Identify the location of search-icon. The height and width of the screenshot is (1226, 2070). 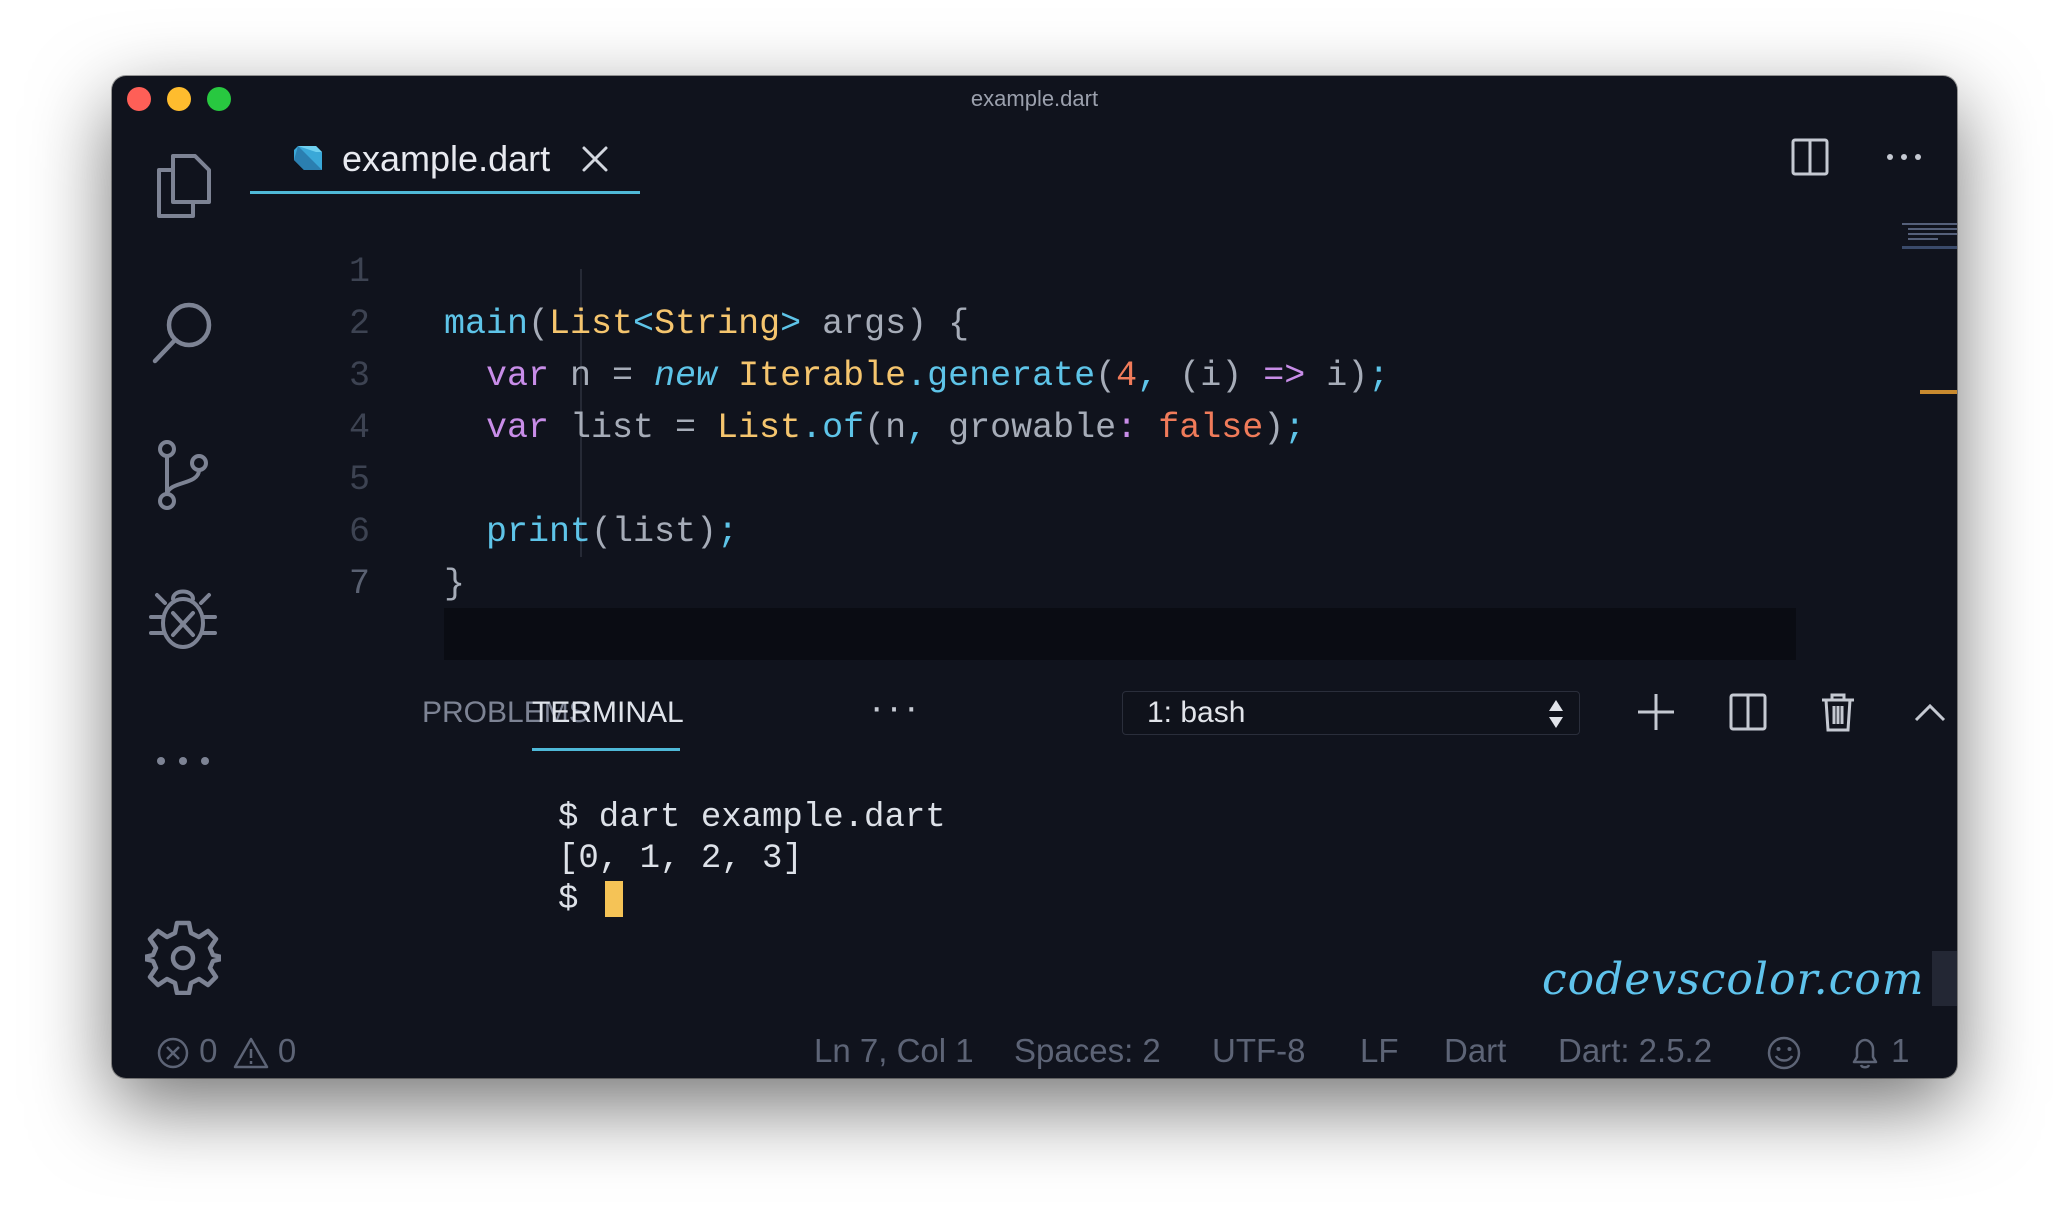
(183, 333).